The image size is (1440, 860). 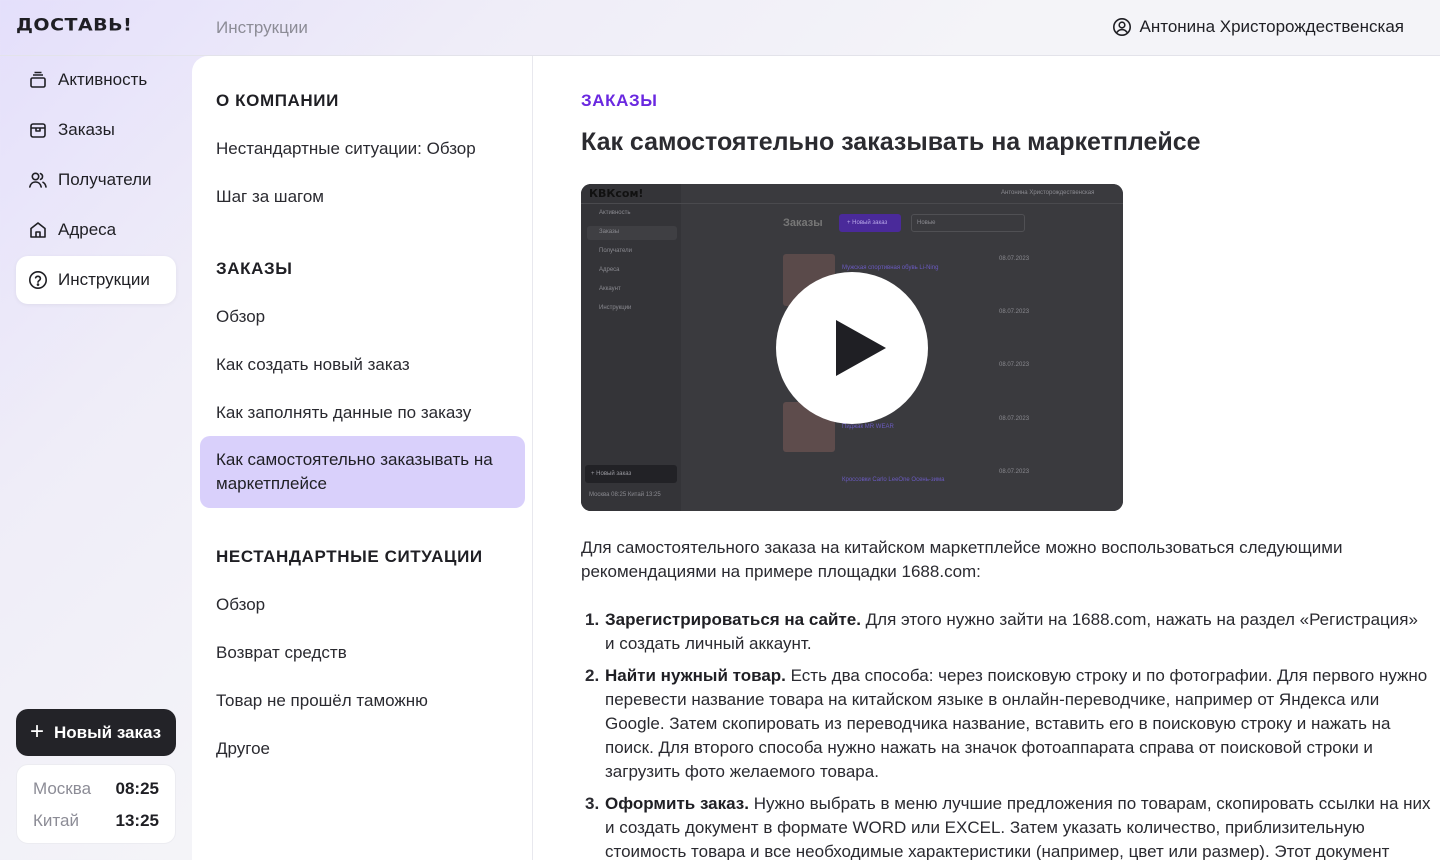 I want to click on toc-link: Другое, so click(x=366, y=749).